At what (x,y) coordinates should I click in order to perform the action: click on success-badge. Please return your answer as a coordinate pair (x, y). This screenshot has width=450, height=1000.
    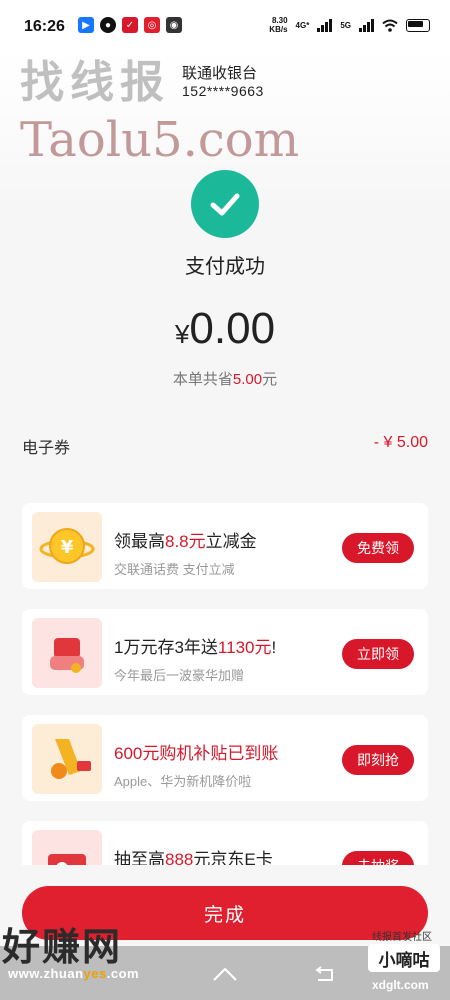
    Looking at the image, I should click on (225, 204).